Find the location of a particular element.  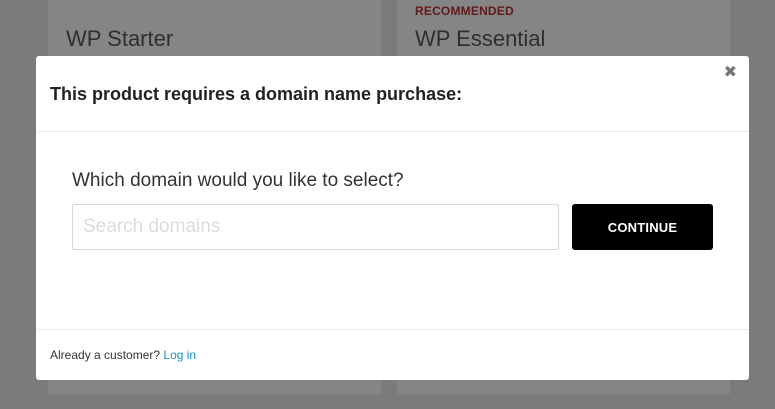

product-card-title: WP Starter is located at coordinates (120, 38).